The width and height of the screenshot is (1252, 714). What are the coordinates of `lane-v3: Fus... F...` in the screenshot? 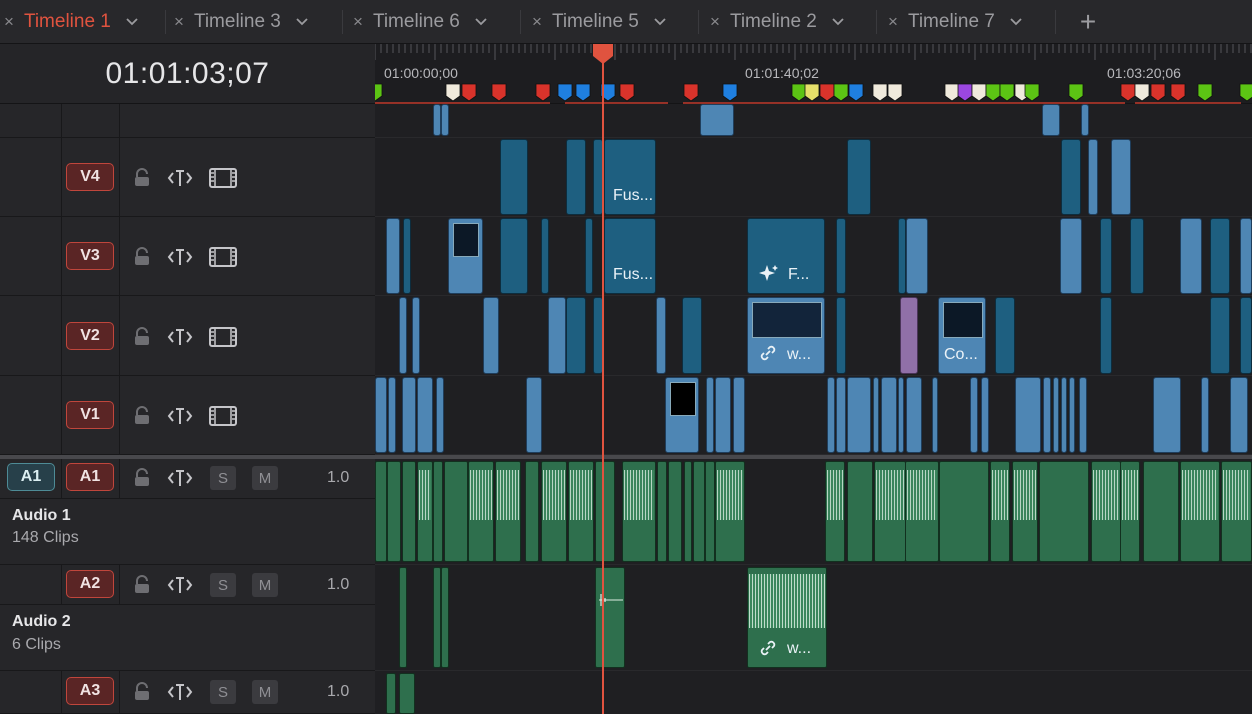 It's located at (813, 256).